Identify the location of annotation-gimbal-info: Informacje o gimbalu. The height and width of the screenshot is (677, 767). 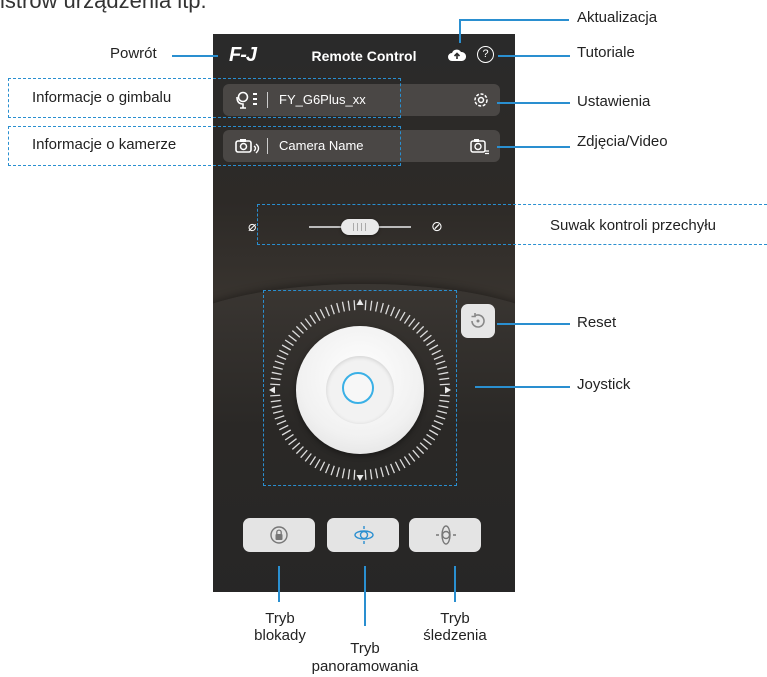
(102, 97).